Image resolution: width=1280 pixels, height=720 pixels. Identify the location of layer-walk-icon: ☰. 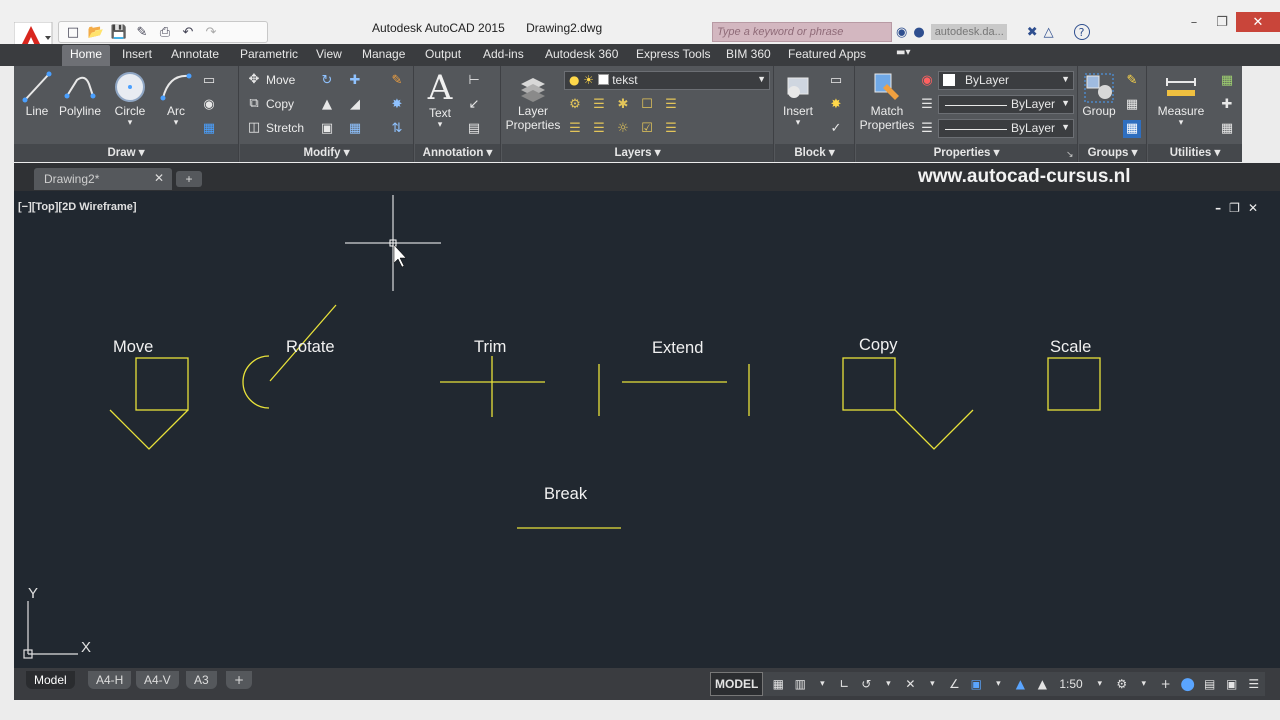
(671, 129).